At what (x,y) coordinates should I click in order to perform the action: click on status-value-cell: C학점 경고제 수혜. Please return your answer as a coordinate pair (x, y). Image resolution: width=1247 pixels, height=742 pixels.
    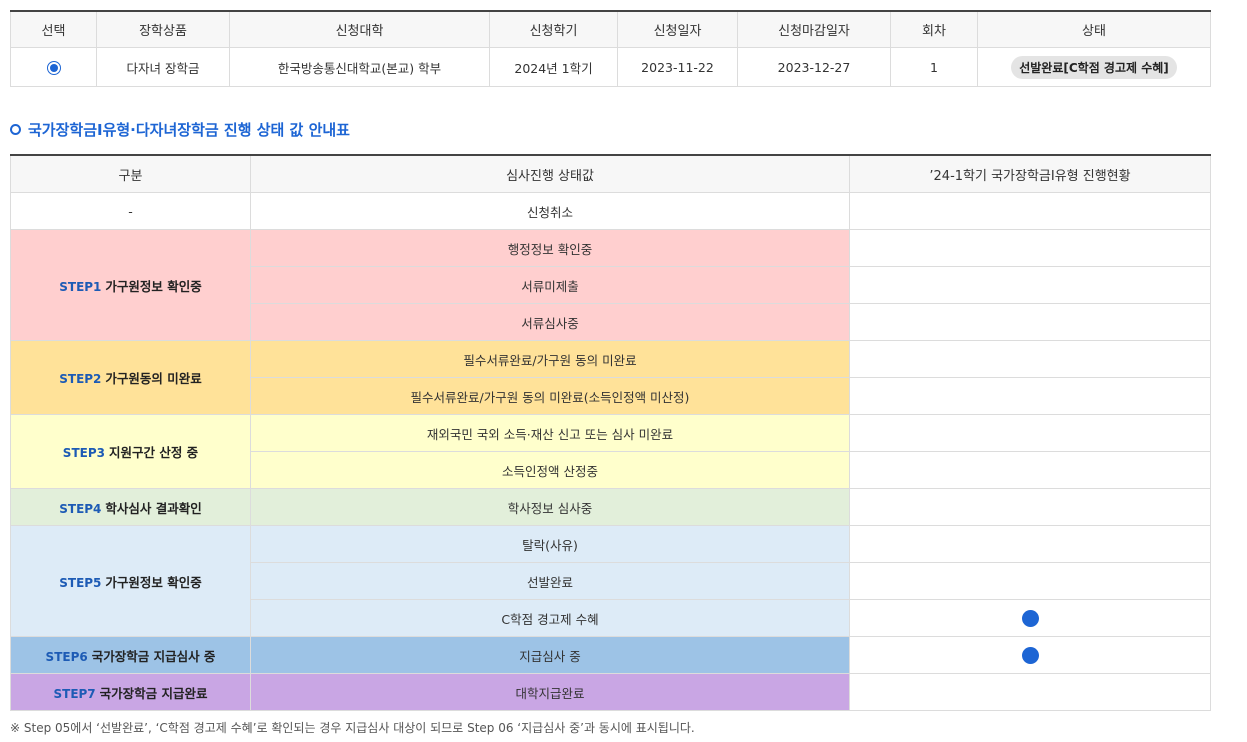
    Looking at the image, I should click on (550, 618).